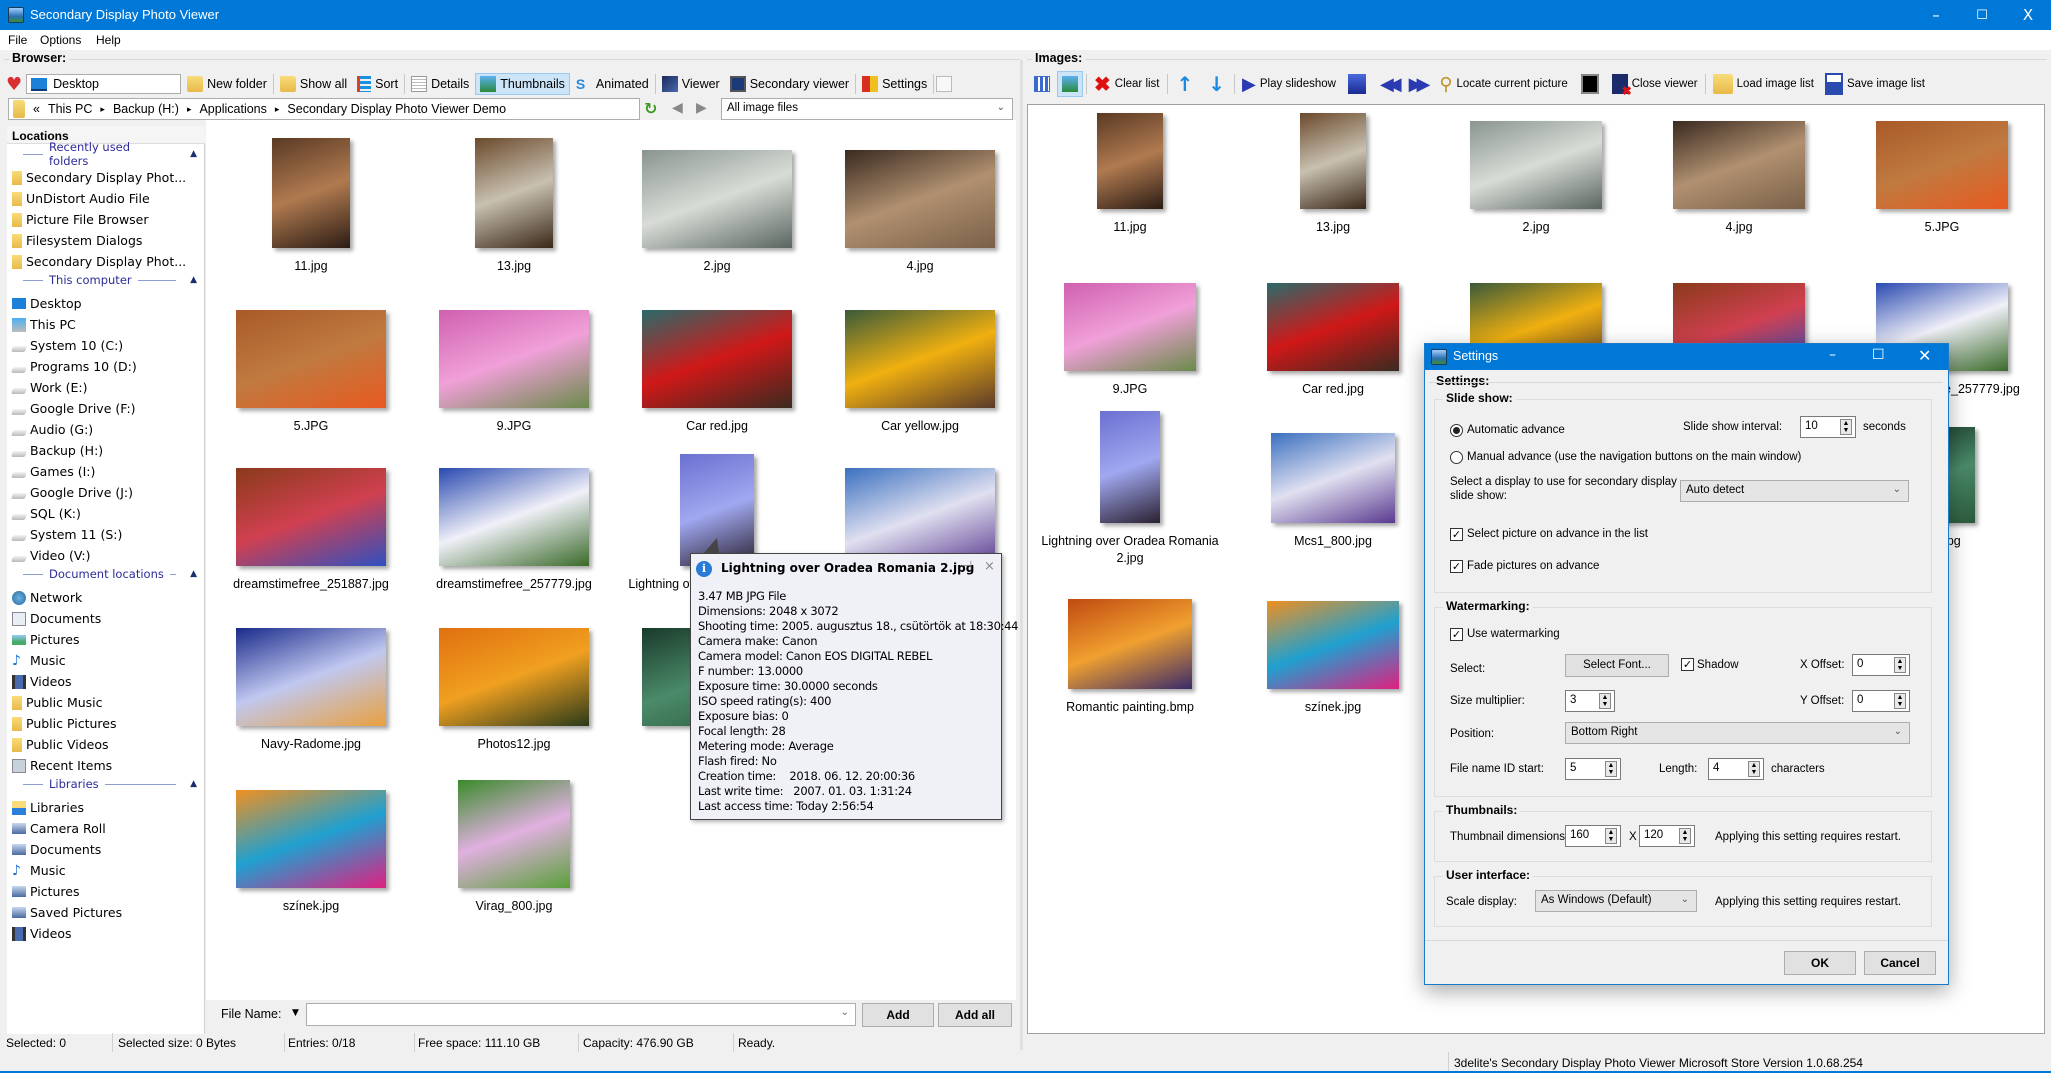 The height and width of the screenshot is (1073, 2051). I want to click on location-item: Recent Items, so click(62, 765).